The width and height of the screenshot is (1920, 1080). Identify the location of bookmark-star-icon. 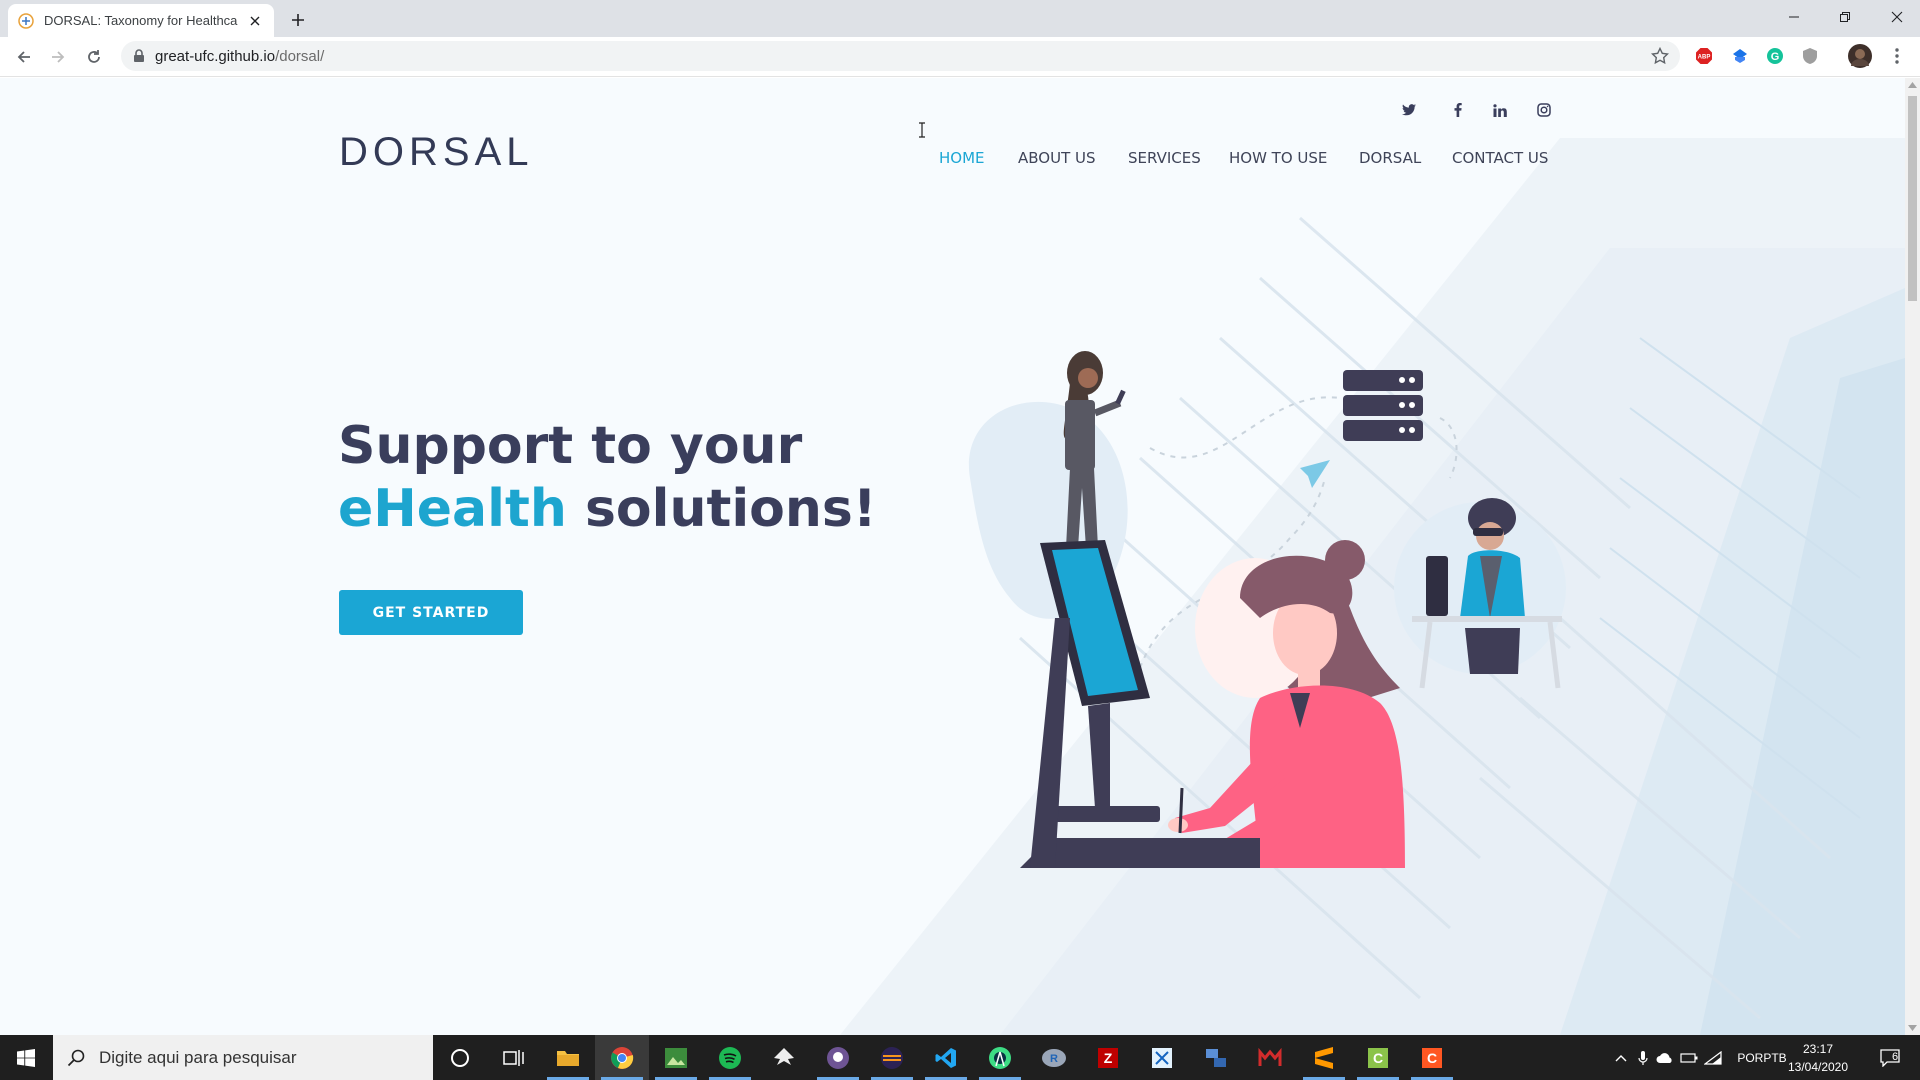
(1660, 56).